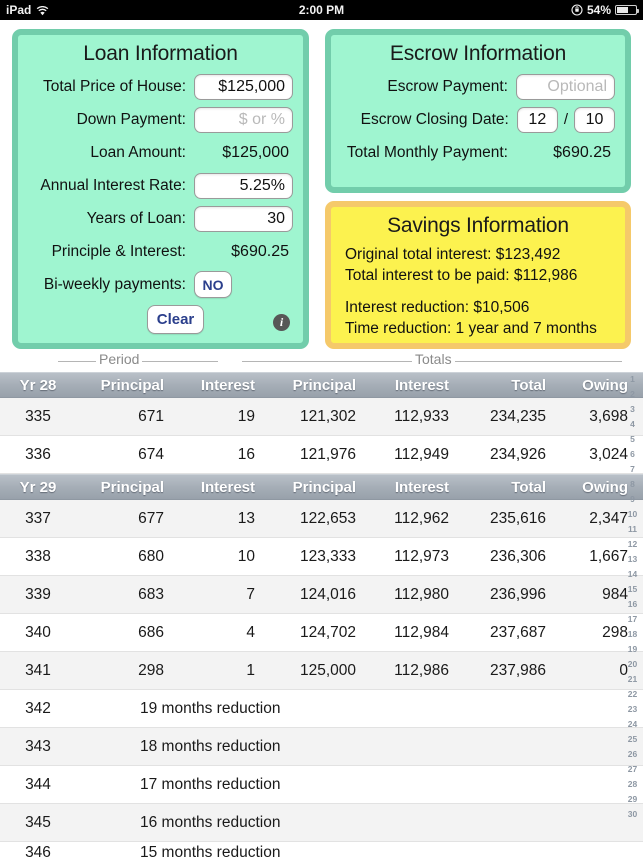 Image resolution: width=643 pixels, height=857 pixels. What do you see at coordinates (136, 218) in the screenshot?
I see `years-of-loan-label: Years of Loan:` at bounding box center [136, 218].